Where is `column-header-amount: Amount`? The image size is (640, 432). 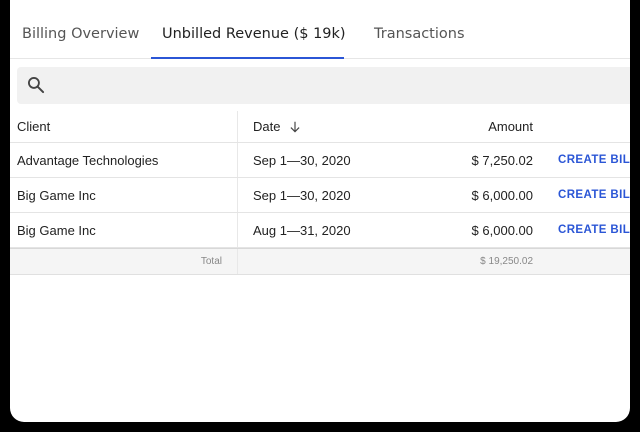 column-header-amount: Amount is located at coordinates (510, 126).